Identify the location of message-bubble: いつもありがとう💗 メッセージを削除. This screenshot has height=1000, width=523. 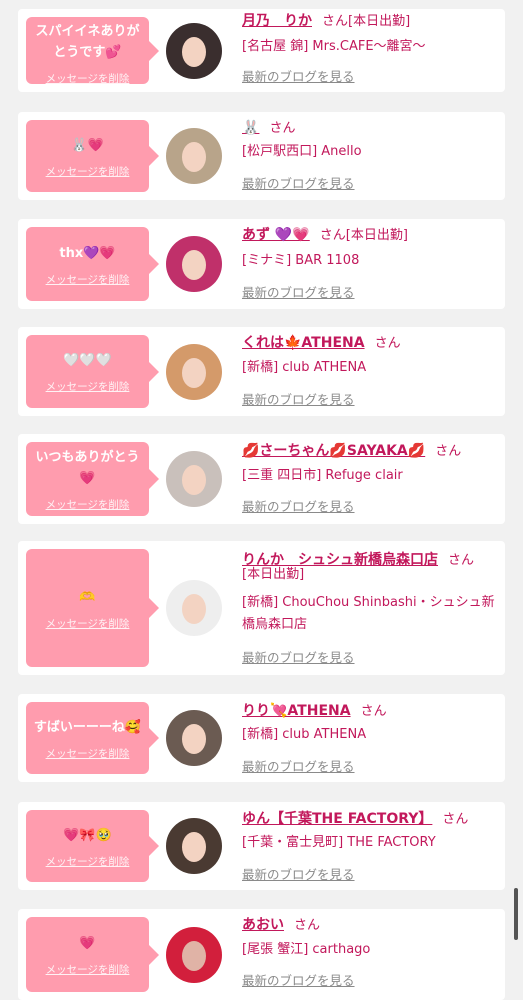
(92, 479).